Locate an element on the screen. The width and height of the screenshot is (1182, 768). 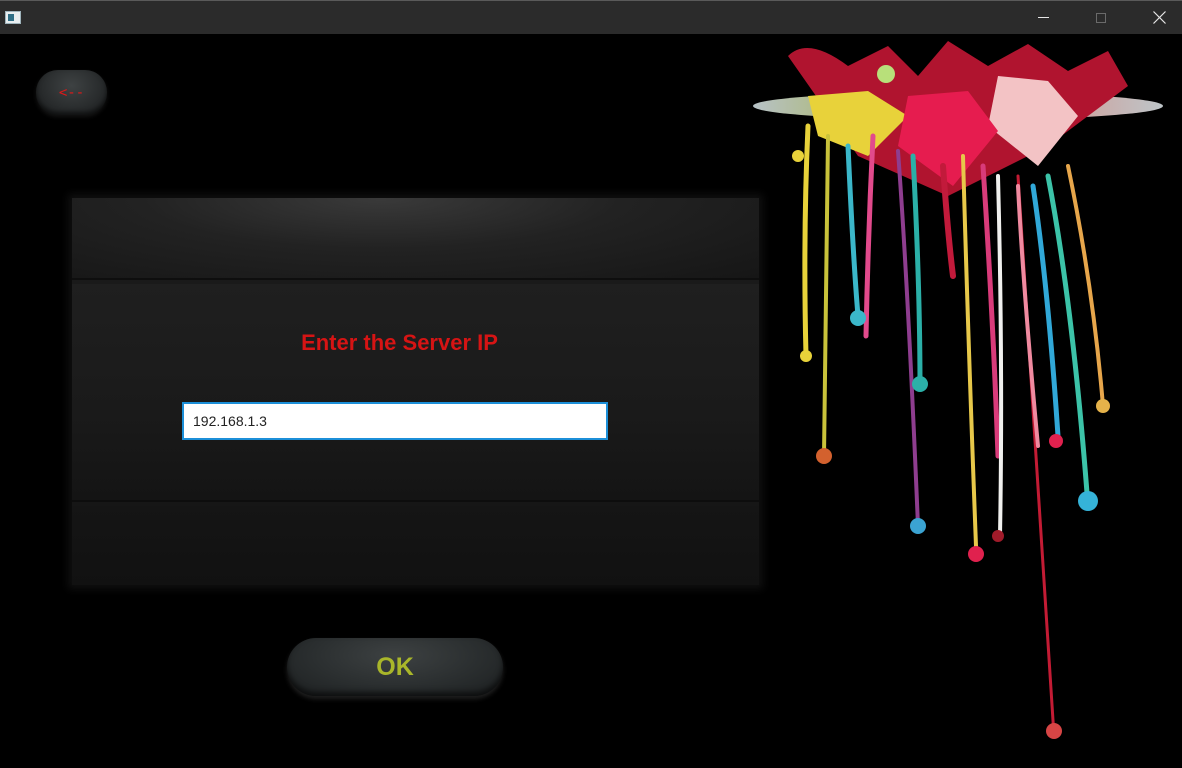
ok-button-label: OK is located at coordinates (395, 666).